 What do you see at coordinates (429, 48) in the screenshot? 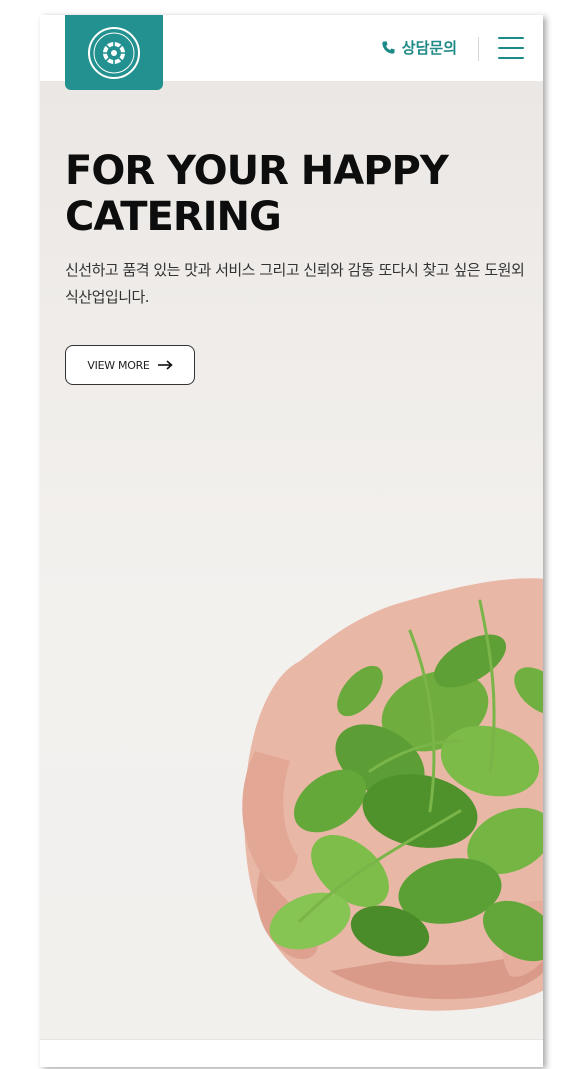
I see `contact-label: 상담문의` at bounding box center [429, 48].